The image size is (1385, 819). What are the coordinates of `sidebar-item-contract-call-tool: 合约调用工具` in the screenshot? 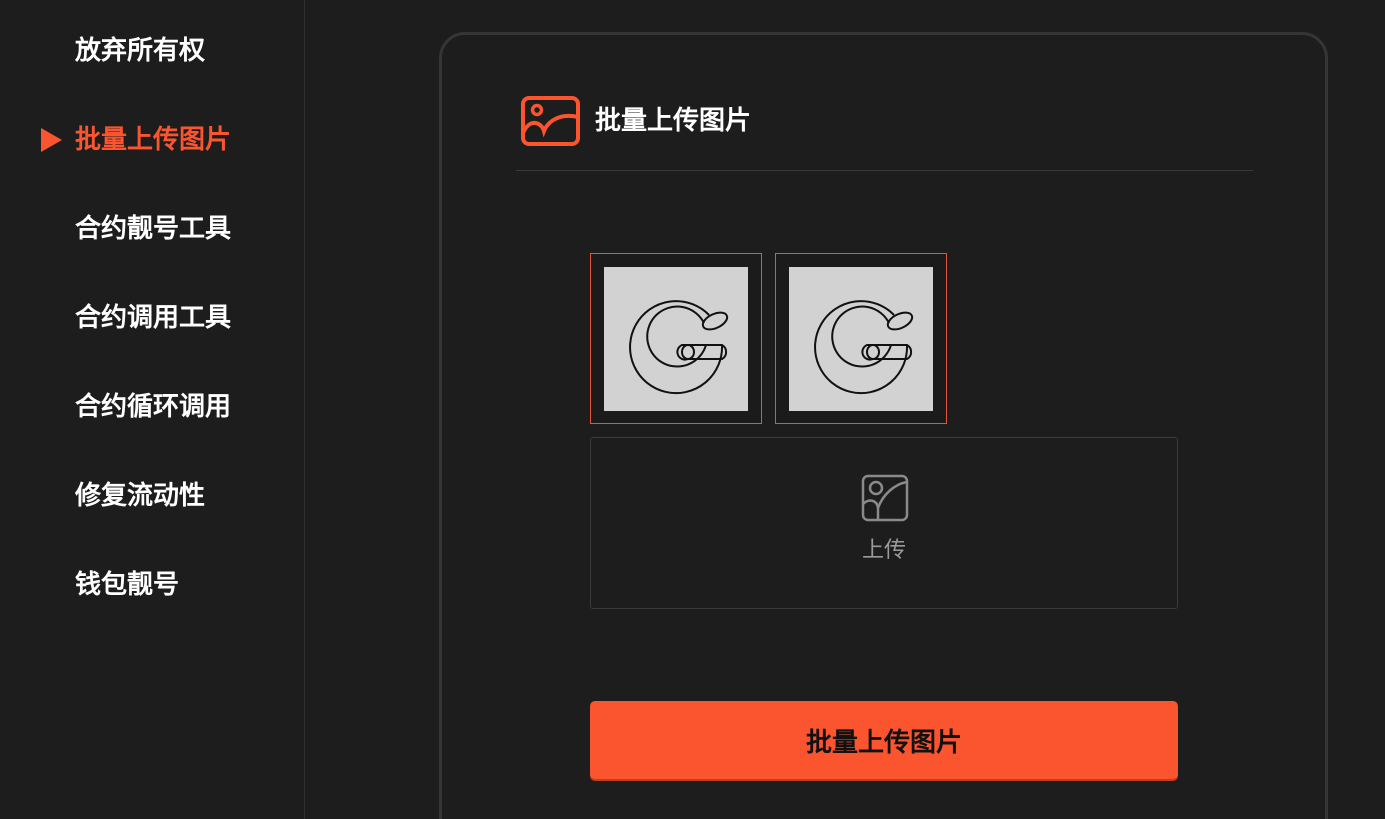 It's located at (153, 318).